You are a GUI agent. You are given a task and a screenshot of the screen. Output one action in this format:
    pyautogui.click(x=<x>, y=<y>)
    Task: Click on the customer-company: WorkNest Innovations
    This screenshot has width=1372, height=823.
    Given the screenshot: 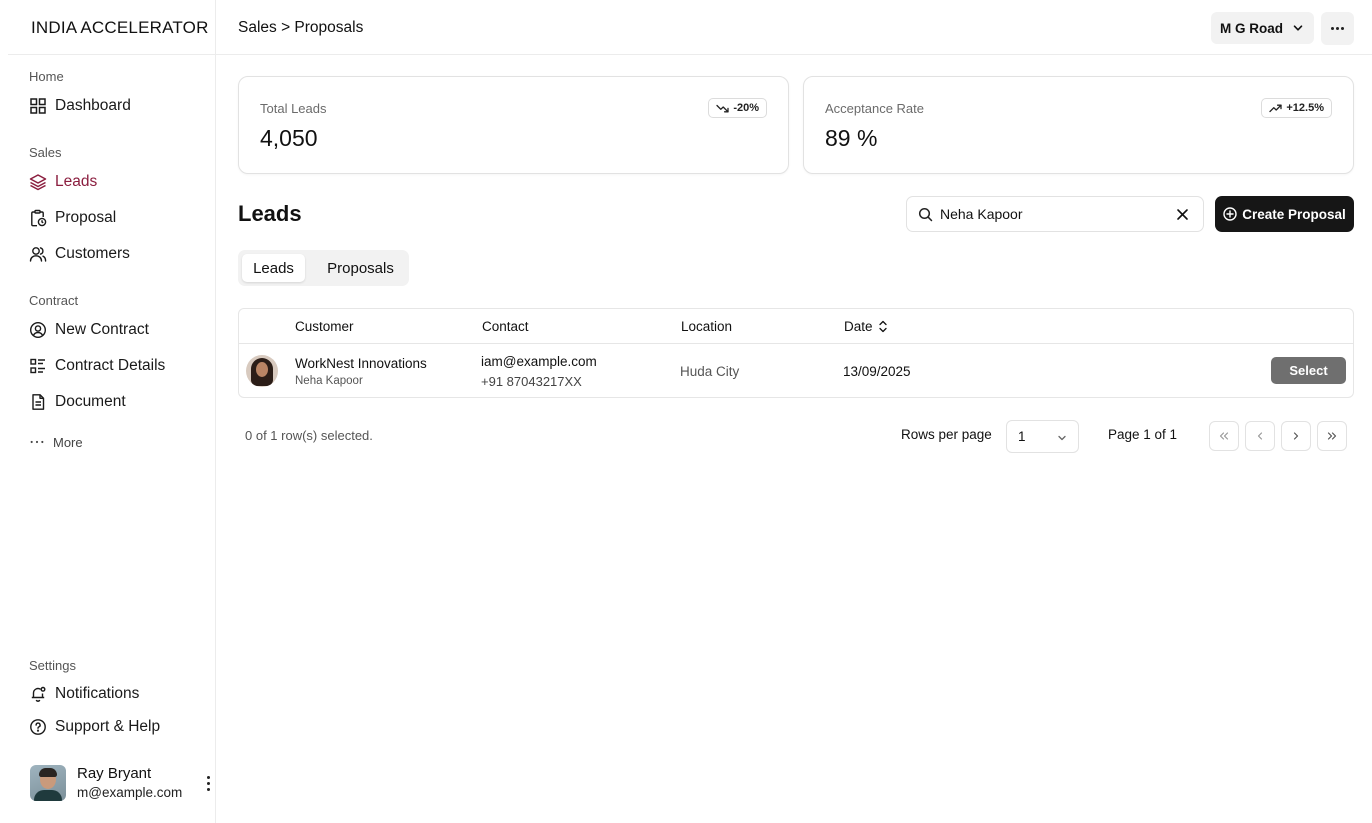 What is the action you would take?
    pyautogui.click(x=361, y=363)
    